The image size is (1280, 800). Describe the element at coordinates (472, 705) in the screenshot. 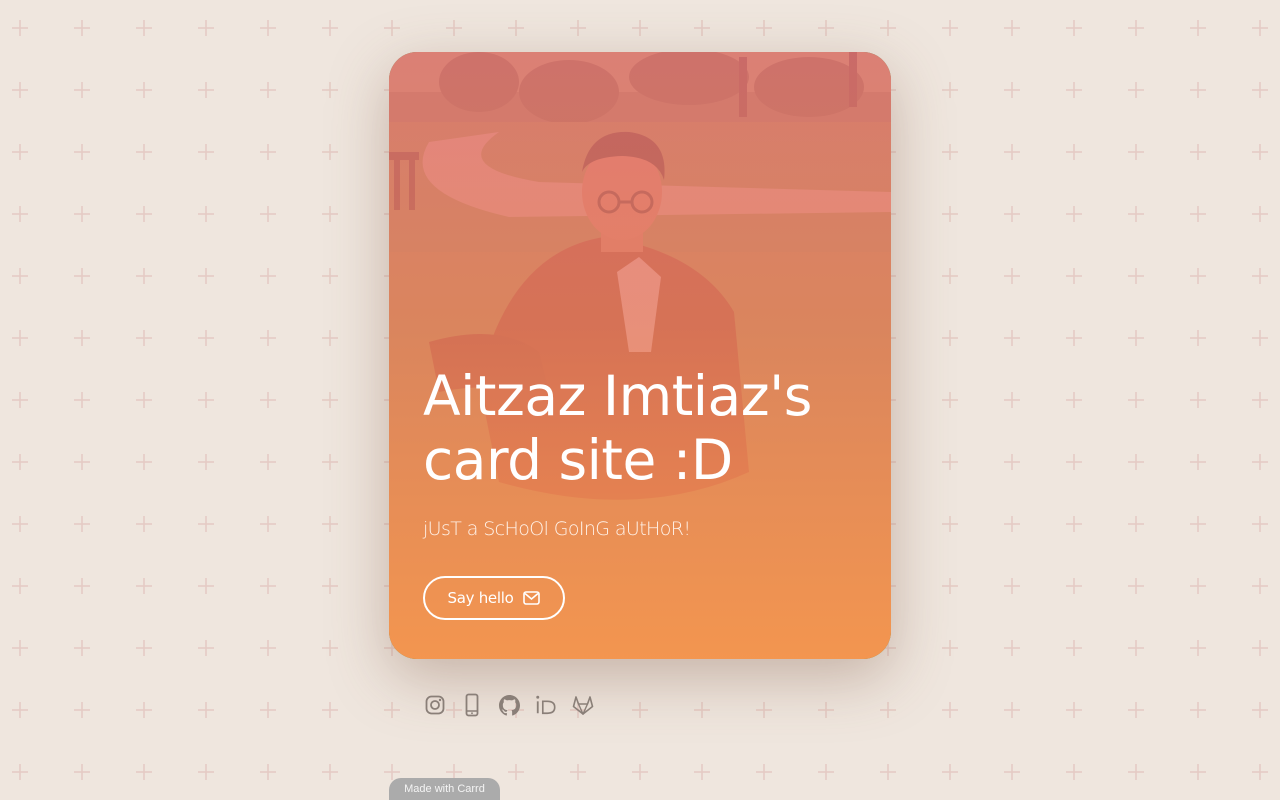

I see `phone-icon` at that location.